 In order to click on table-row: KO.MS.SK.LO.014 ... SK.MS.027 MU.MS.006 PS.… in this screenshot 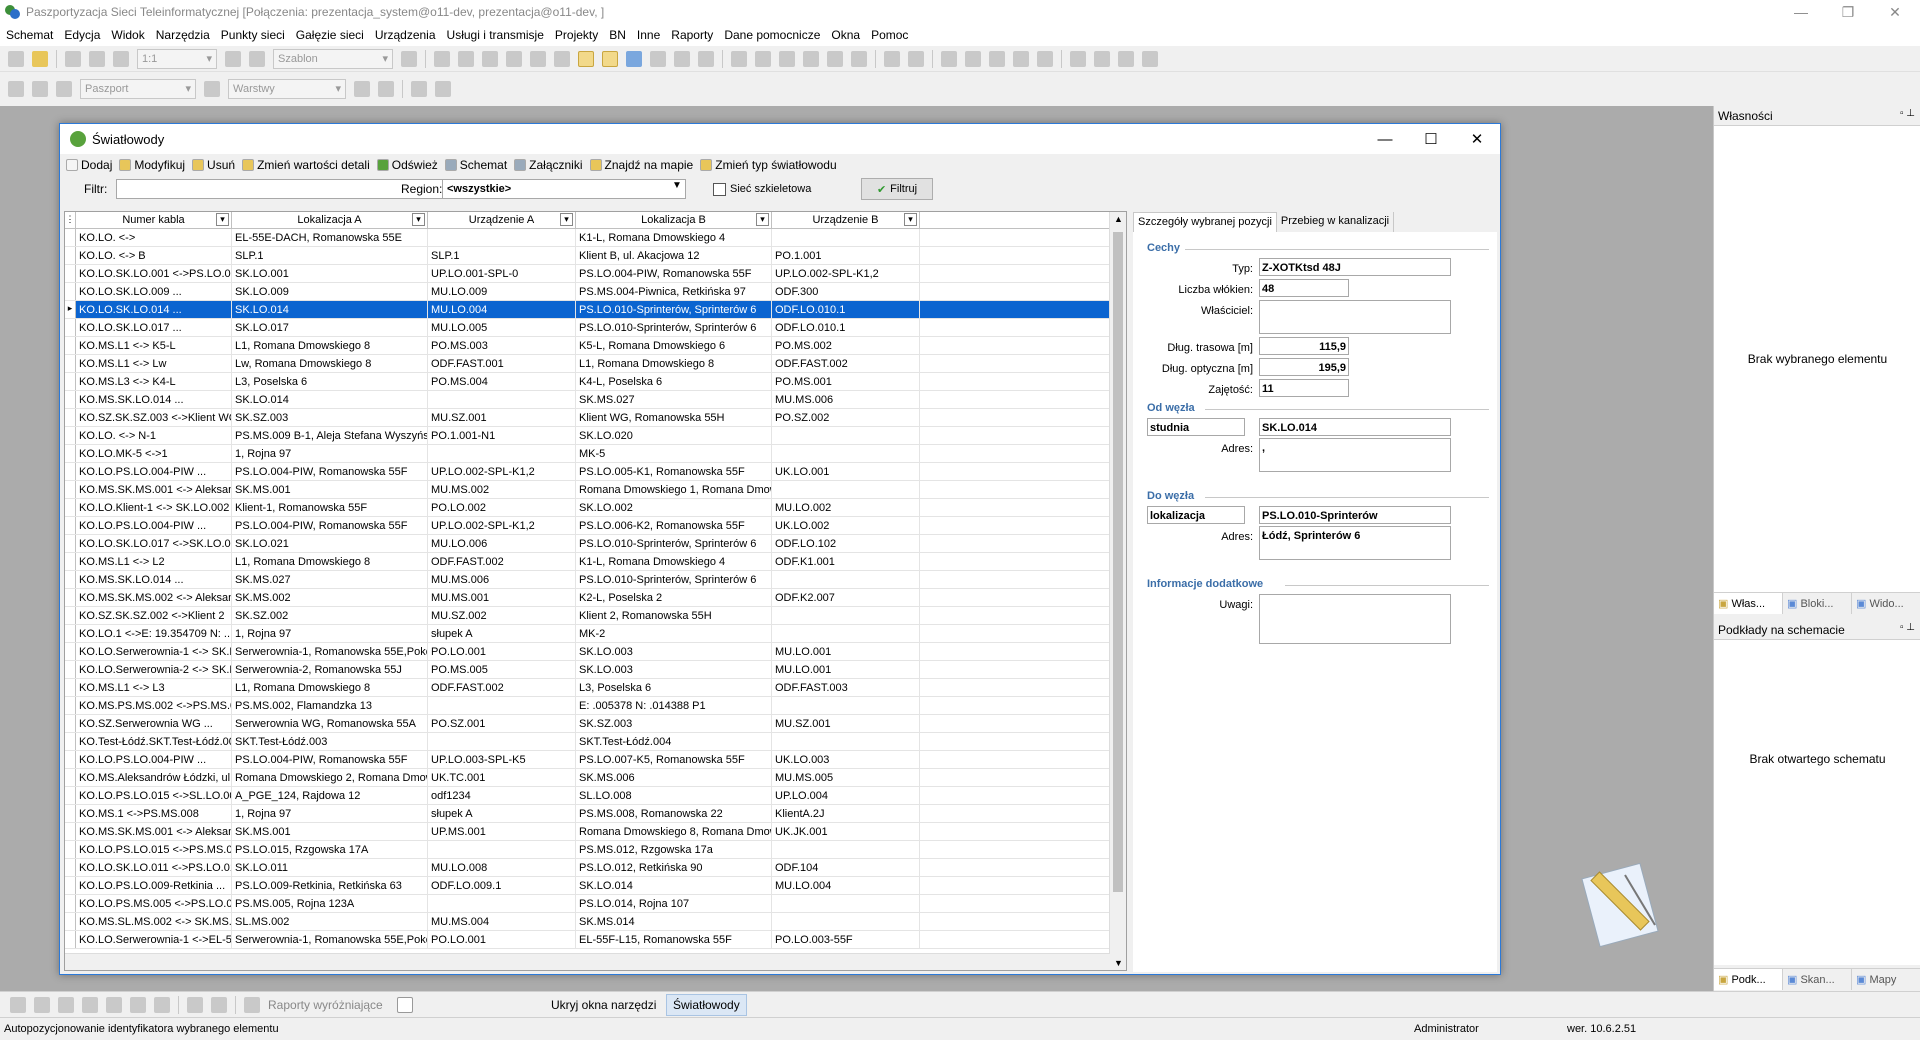, I will do `click(587, 580)`.